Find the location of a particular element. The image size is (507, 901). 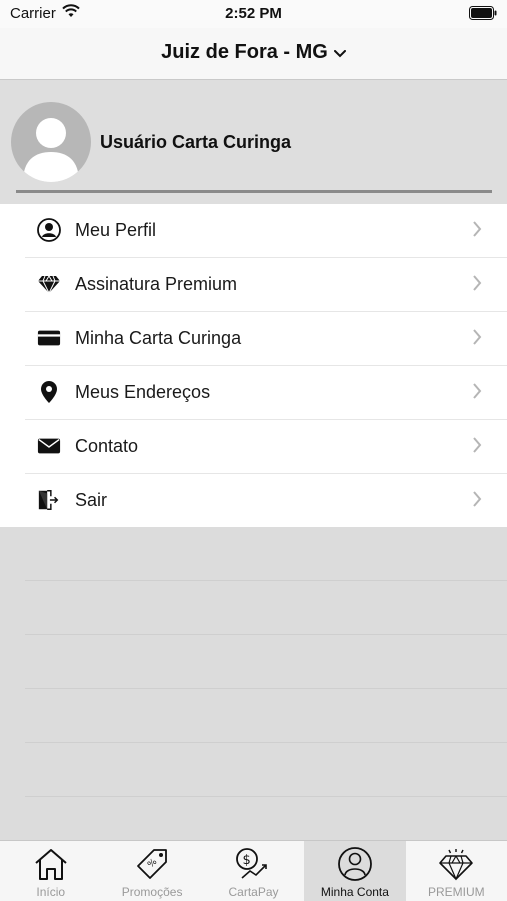

menu-item-sair: Sair is located at coordinates (266, 500).